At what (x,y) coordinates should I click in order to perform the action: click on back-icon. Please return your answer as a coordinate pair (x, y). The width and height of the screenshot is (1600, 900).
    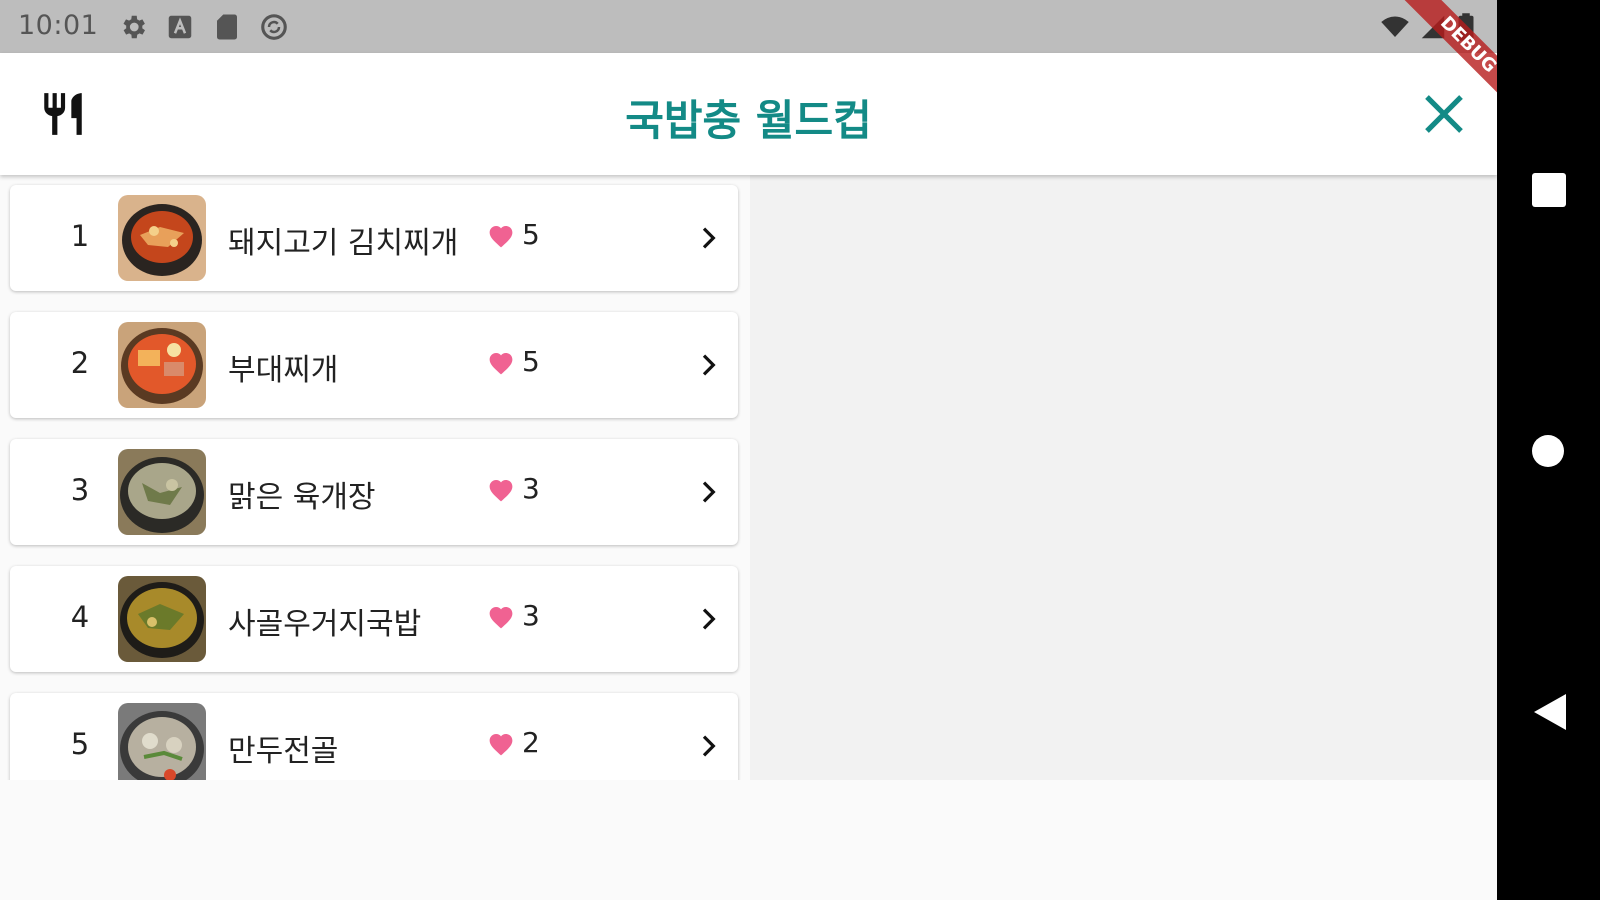
    Looking at the image, I should click on (1550, 712).